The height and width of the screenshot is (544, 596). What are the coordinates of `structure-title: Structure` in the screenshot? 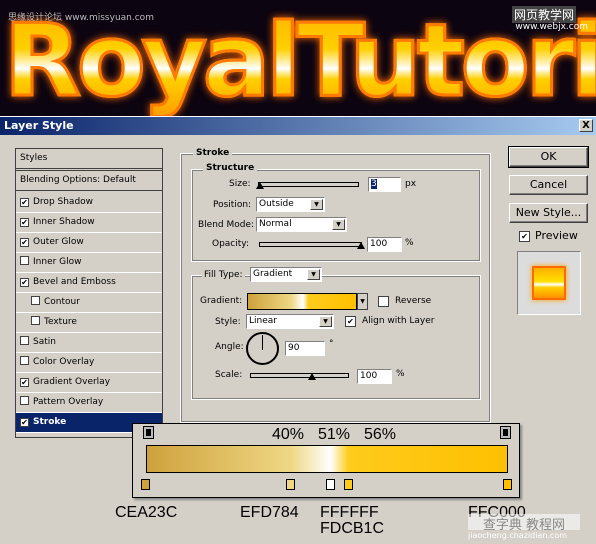 It's located at (230, 168).